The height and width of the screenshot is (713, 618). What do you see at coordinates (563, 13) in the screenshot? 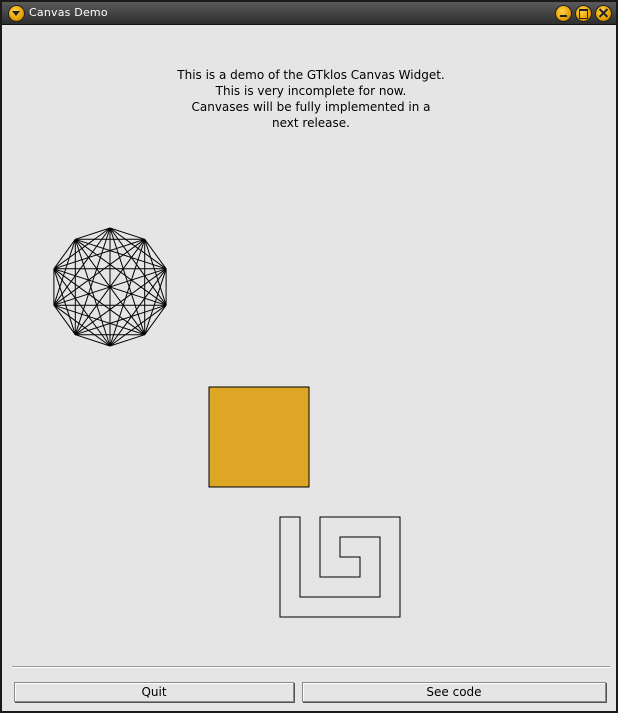
I see `minimize-icon` at bounding box center [563, 13].